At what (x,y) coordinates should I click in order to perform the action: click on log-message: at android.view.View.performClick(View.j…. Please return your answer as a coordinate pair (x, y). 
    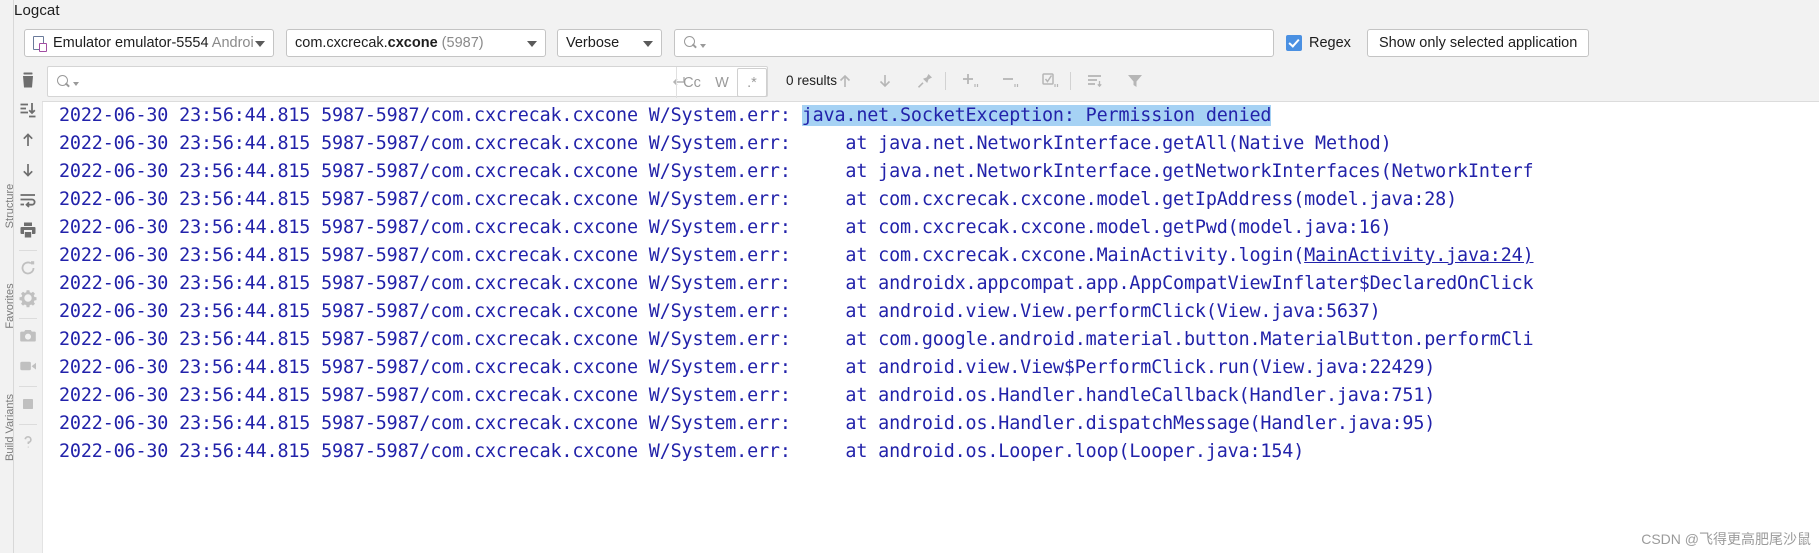
    Looking at the image, I should click on (1091, 311).